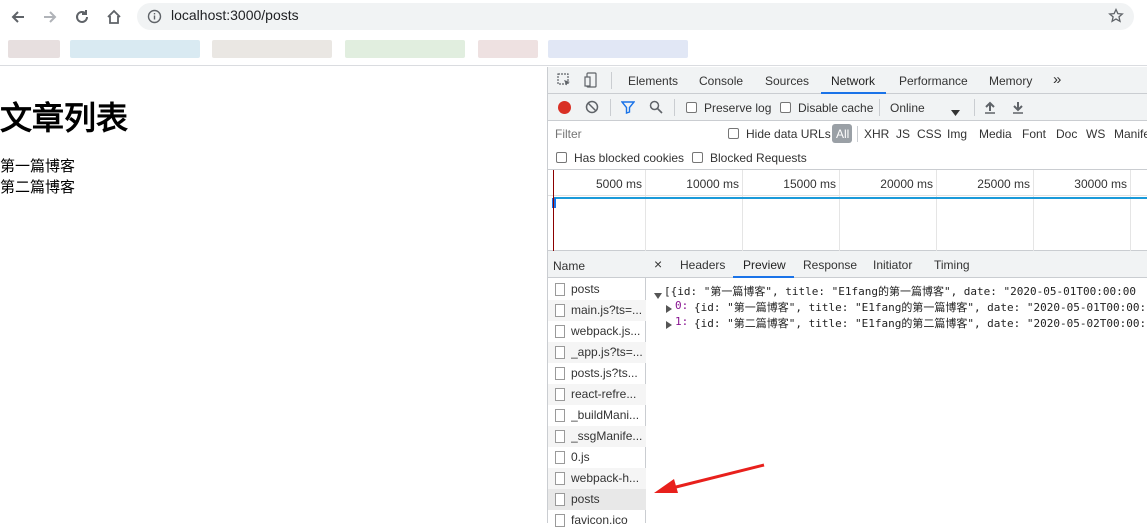 The height and width of the screenshot is (531, 1147). I want to click on forward-icon, so click(50, 17).